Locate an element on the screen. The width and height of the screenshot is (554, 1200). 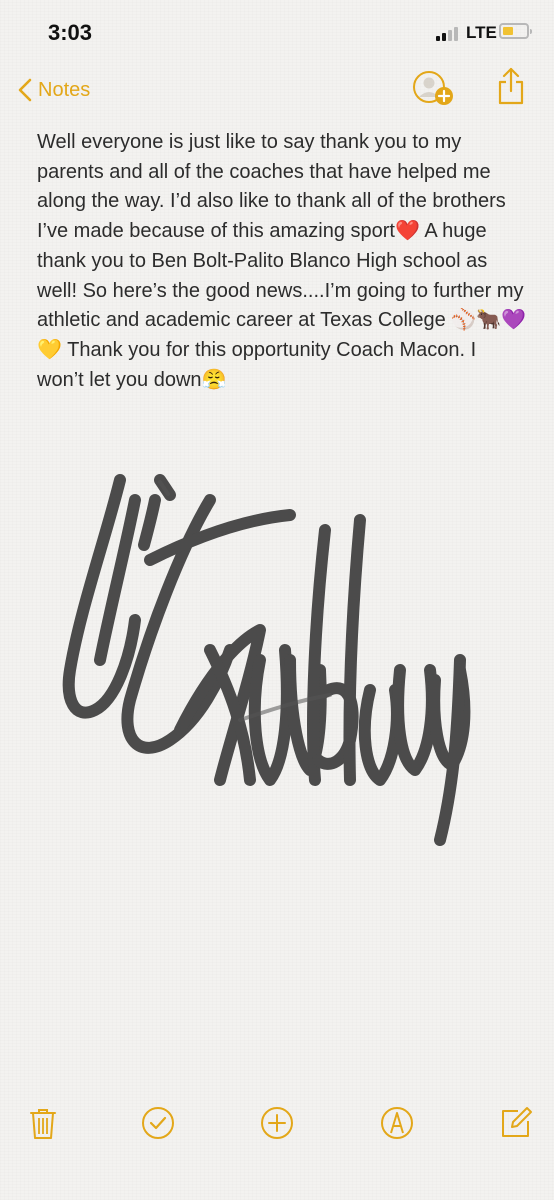
bottom-toolbar is located at coordinates (277, 1125).